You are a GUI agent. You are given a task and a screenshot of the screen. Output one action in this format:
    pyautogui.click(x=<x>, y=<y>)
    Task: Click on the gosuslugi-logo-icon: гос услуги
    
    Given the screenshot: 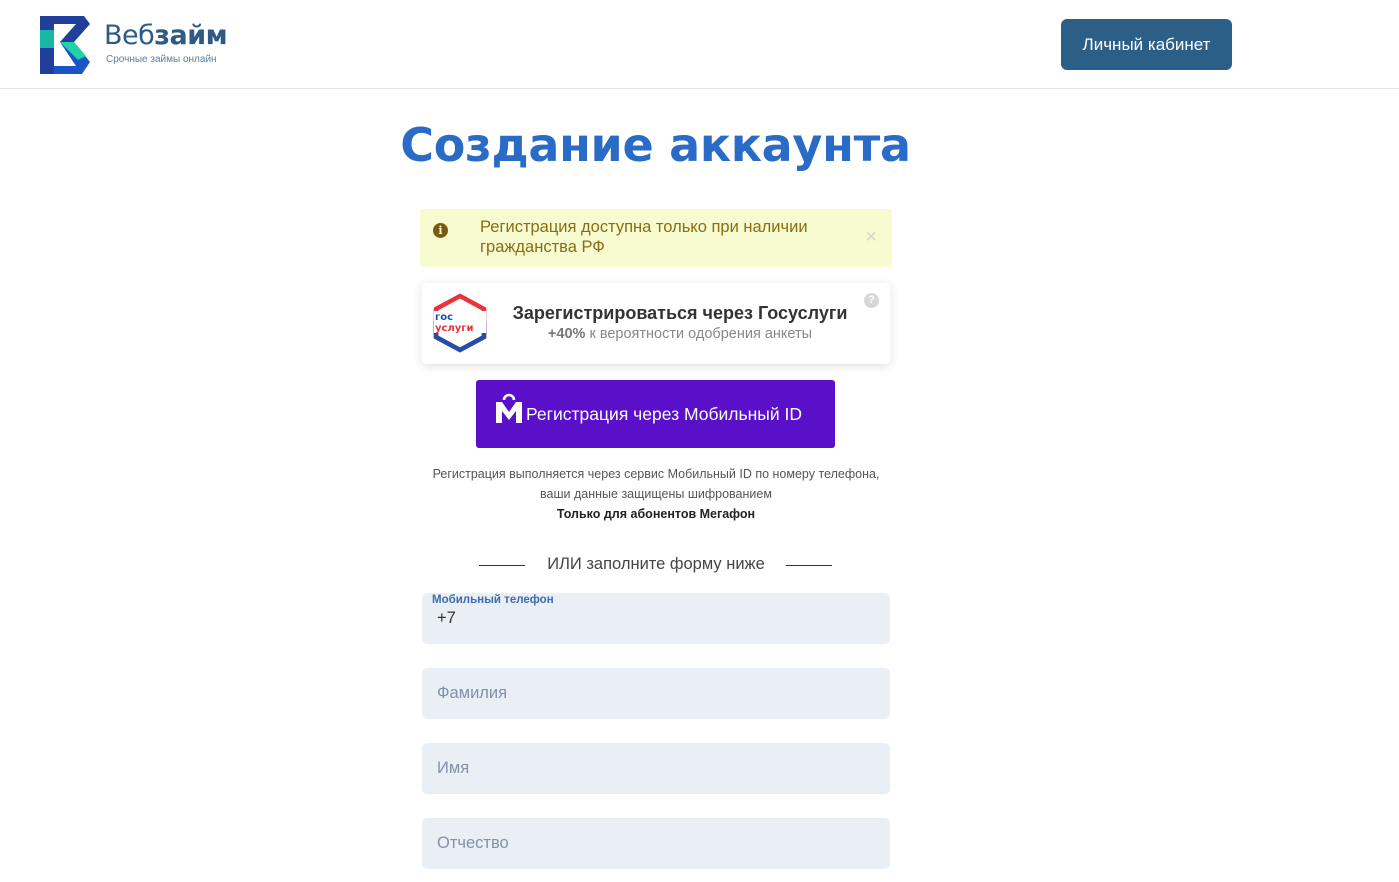 What is the action you would take?
    pyautogui.click(x=460, y=323)
    